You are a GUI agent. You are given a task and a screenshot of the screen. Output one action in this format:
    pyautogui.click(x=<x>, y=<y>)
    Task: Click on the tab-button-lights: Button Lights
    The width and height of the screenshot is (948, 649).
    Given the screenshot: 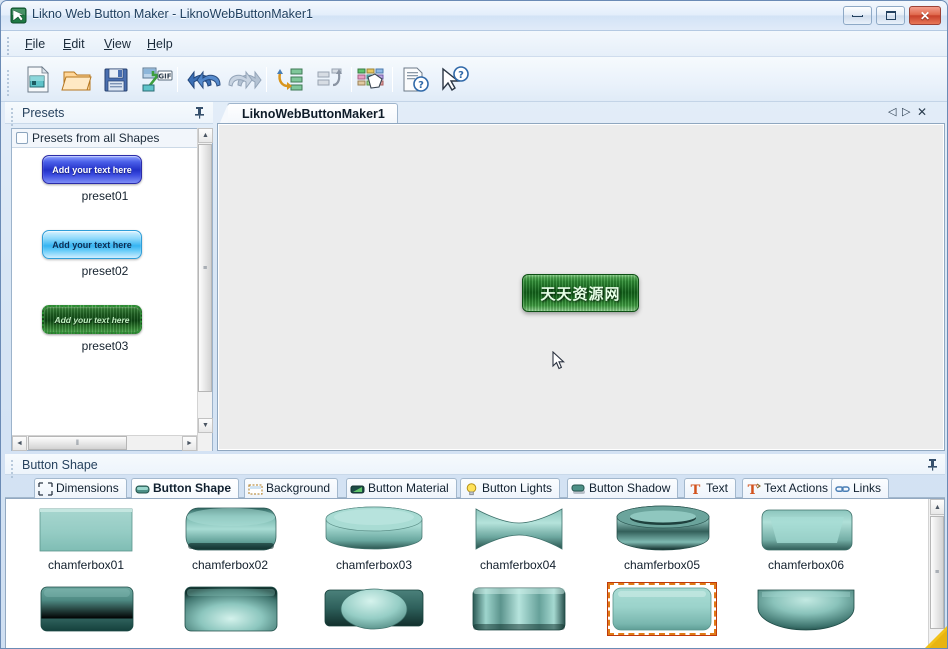 What is the action you would take?
    pyautogui.click(x=510, y=488)
    